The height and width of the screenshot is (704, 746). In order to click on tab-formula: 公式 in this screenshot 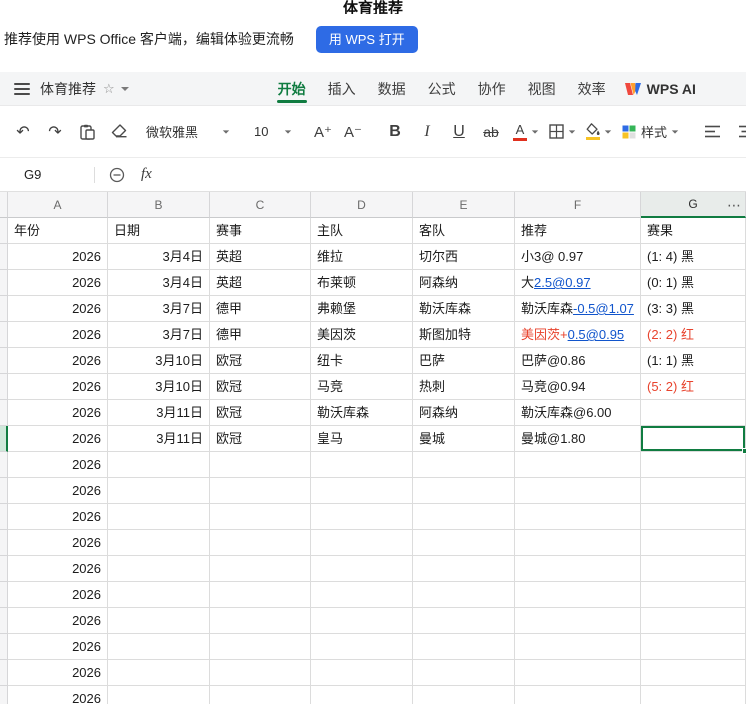, I will do `click(442, 88)`.